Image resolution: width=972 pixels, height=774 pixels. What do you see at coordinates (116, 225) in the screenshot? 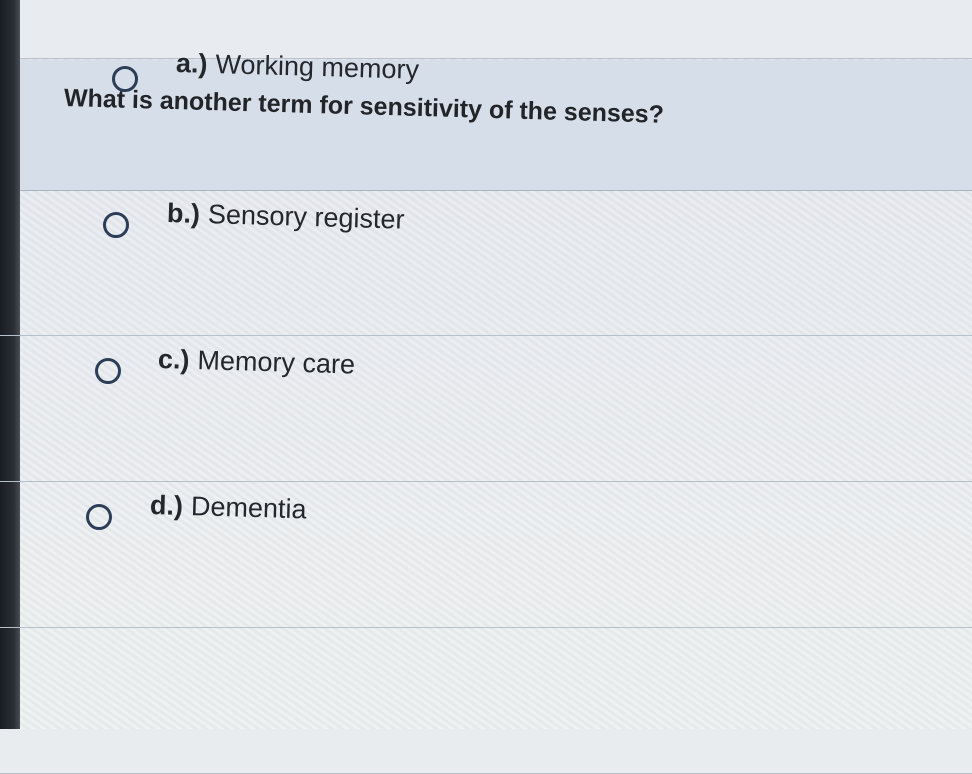
I see `radio-button-b` at bounding box center [116, 225].